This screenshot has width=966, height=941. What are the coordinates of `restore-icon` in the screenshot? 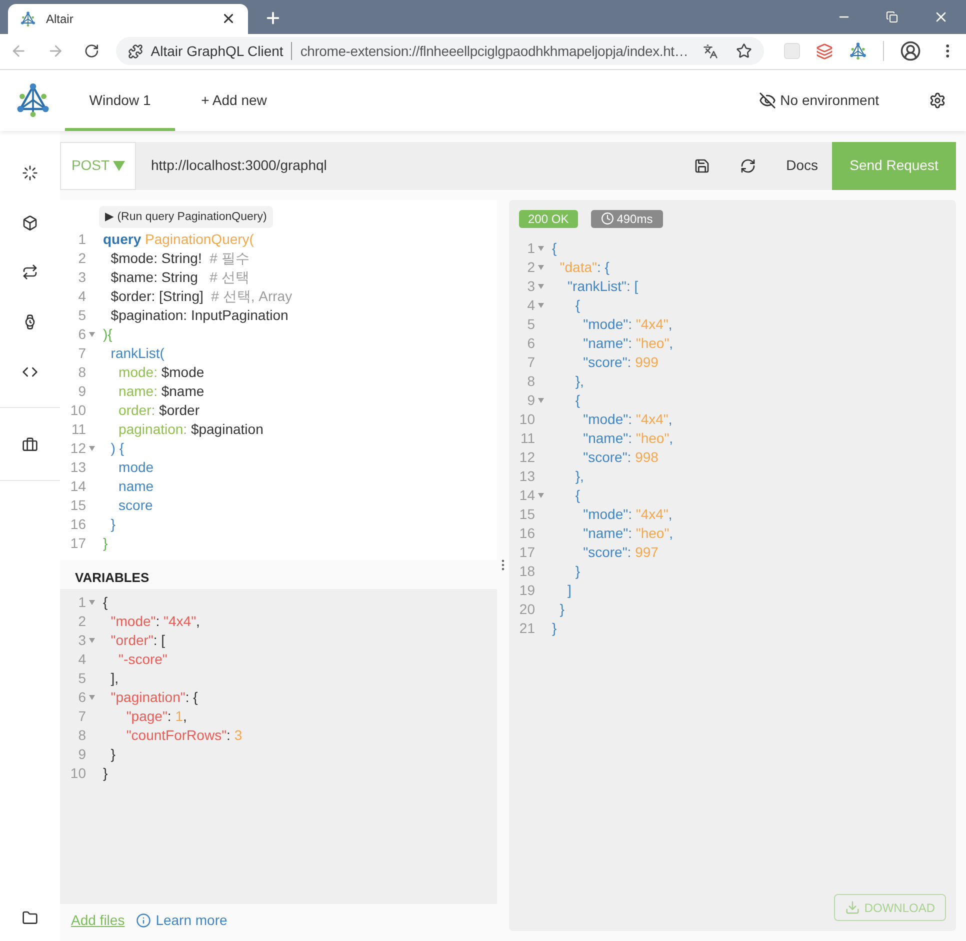 It's located at (892, 16).